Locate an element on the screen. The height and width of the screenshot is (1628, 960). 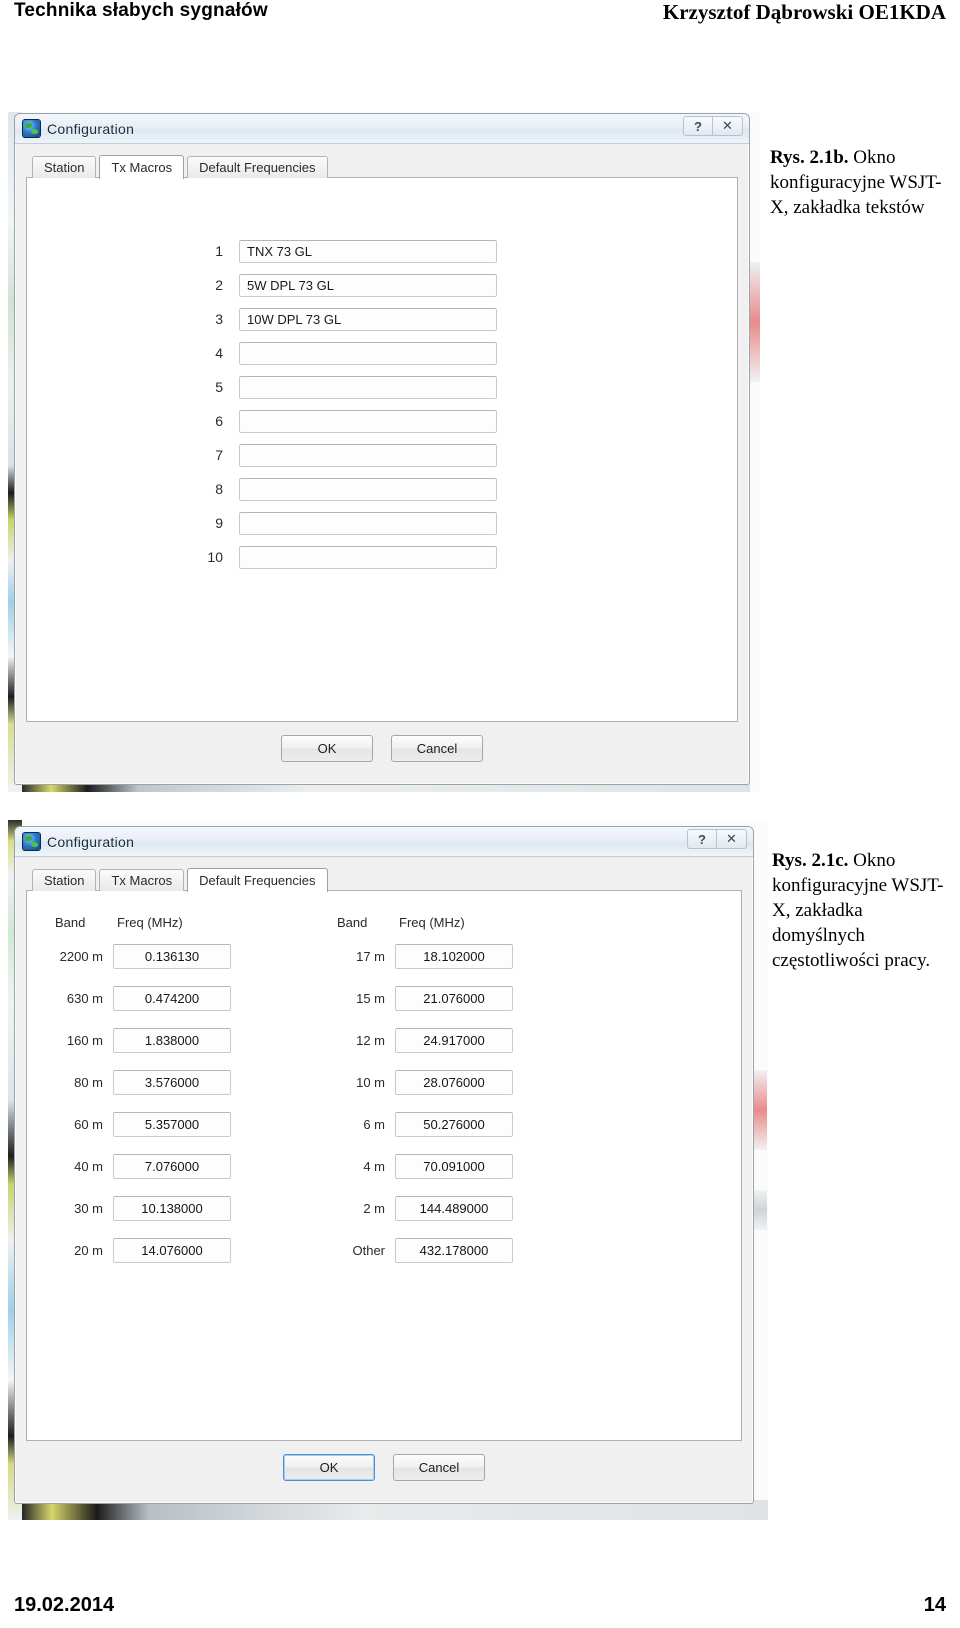
table-row: 630 m 0.474200 is located at coordinates (144, 998).